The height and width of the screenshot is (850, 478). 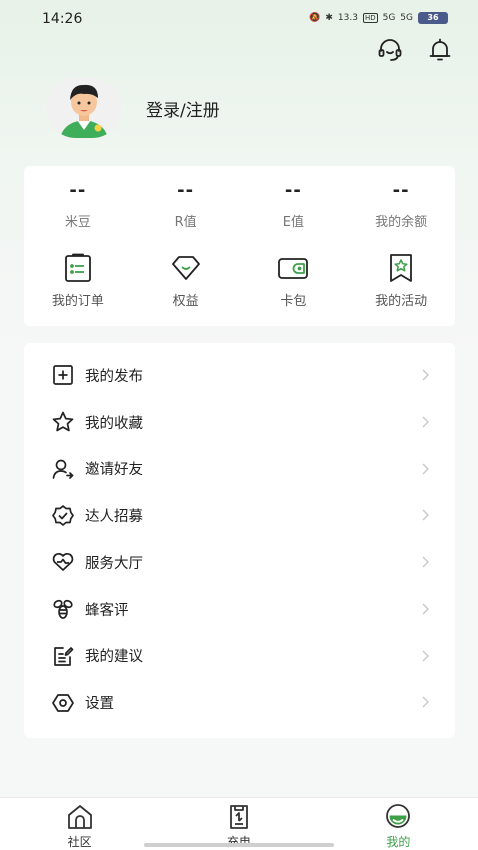 I want to click on home-indicator, so click(x=239, y=845).